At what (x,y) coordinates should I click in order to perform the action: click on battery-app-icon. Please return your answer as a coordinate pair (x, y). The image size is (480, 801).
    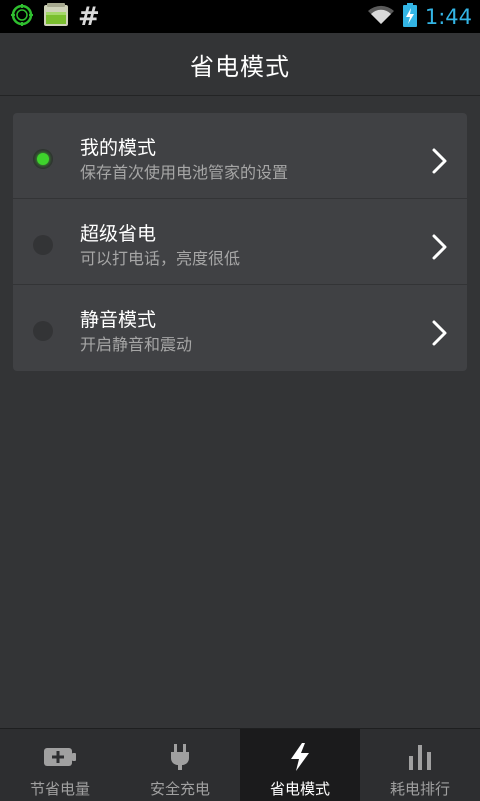
    Looking at the image, I should click on (56, 17).